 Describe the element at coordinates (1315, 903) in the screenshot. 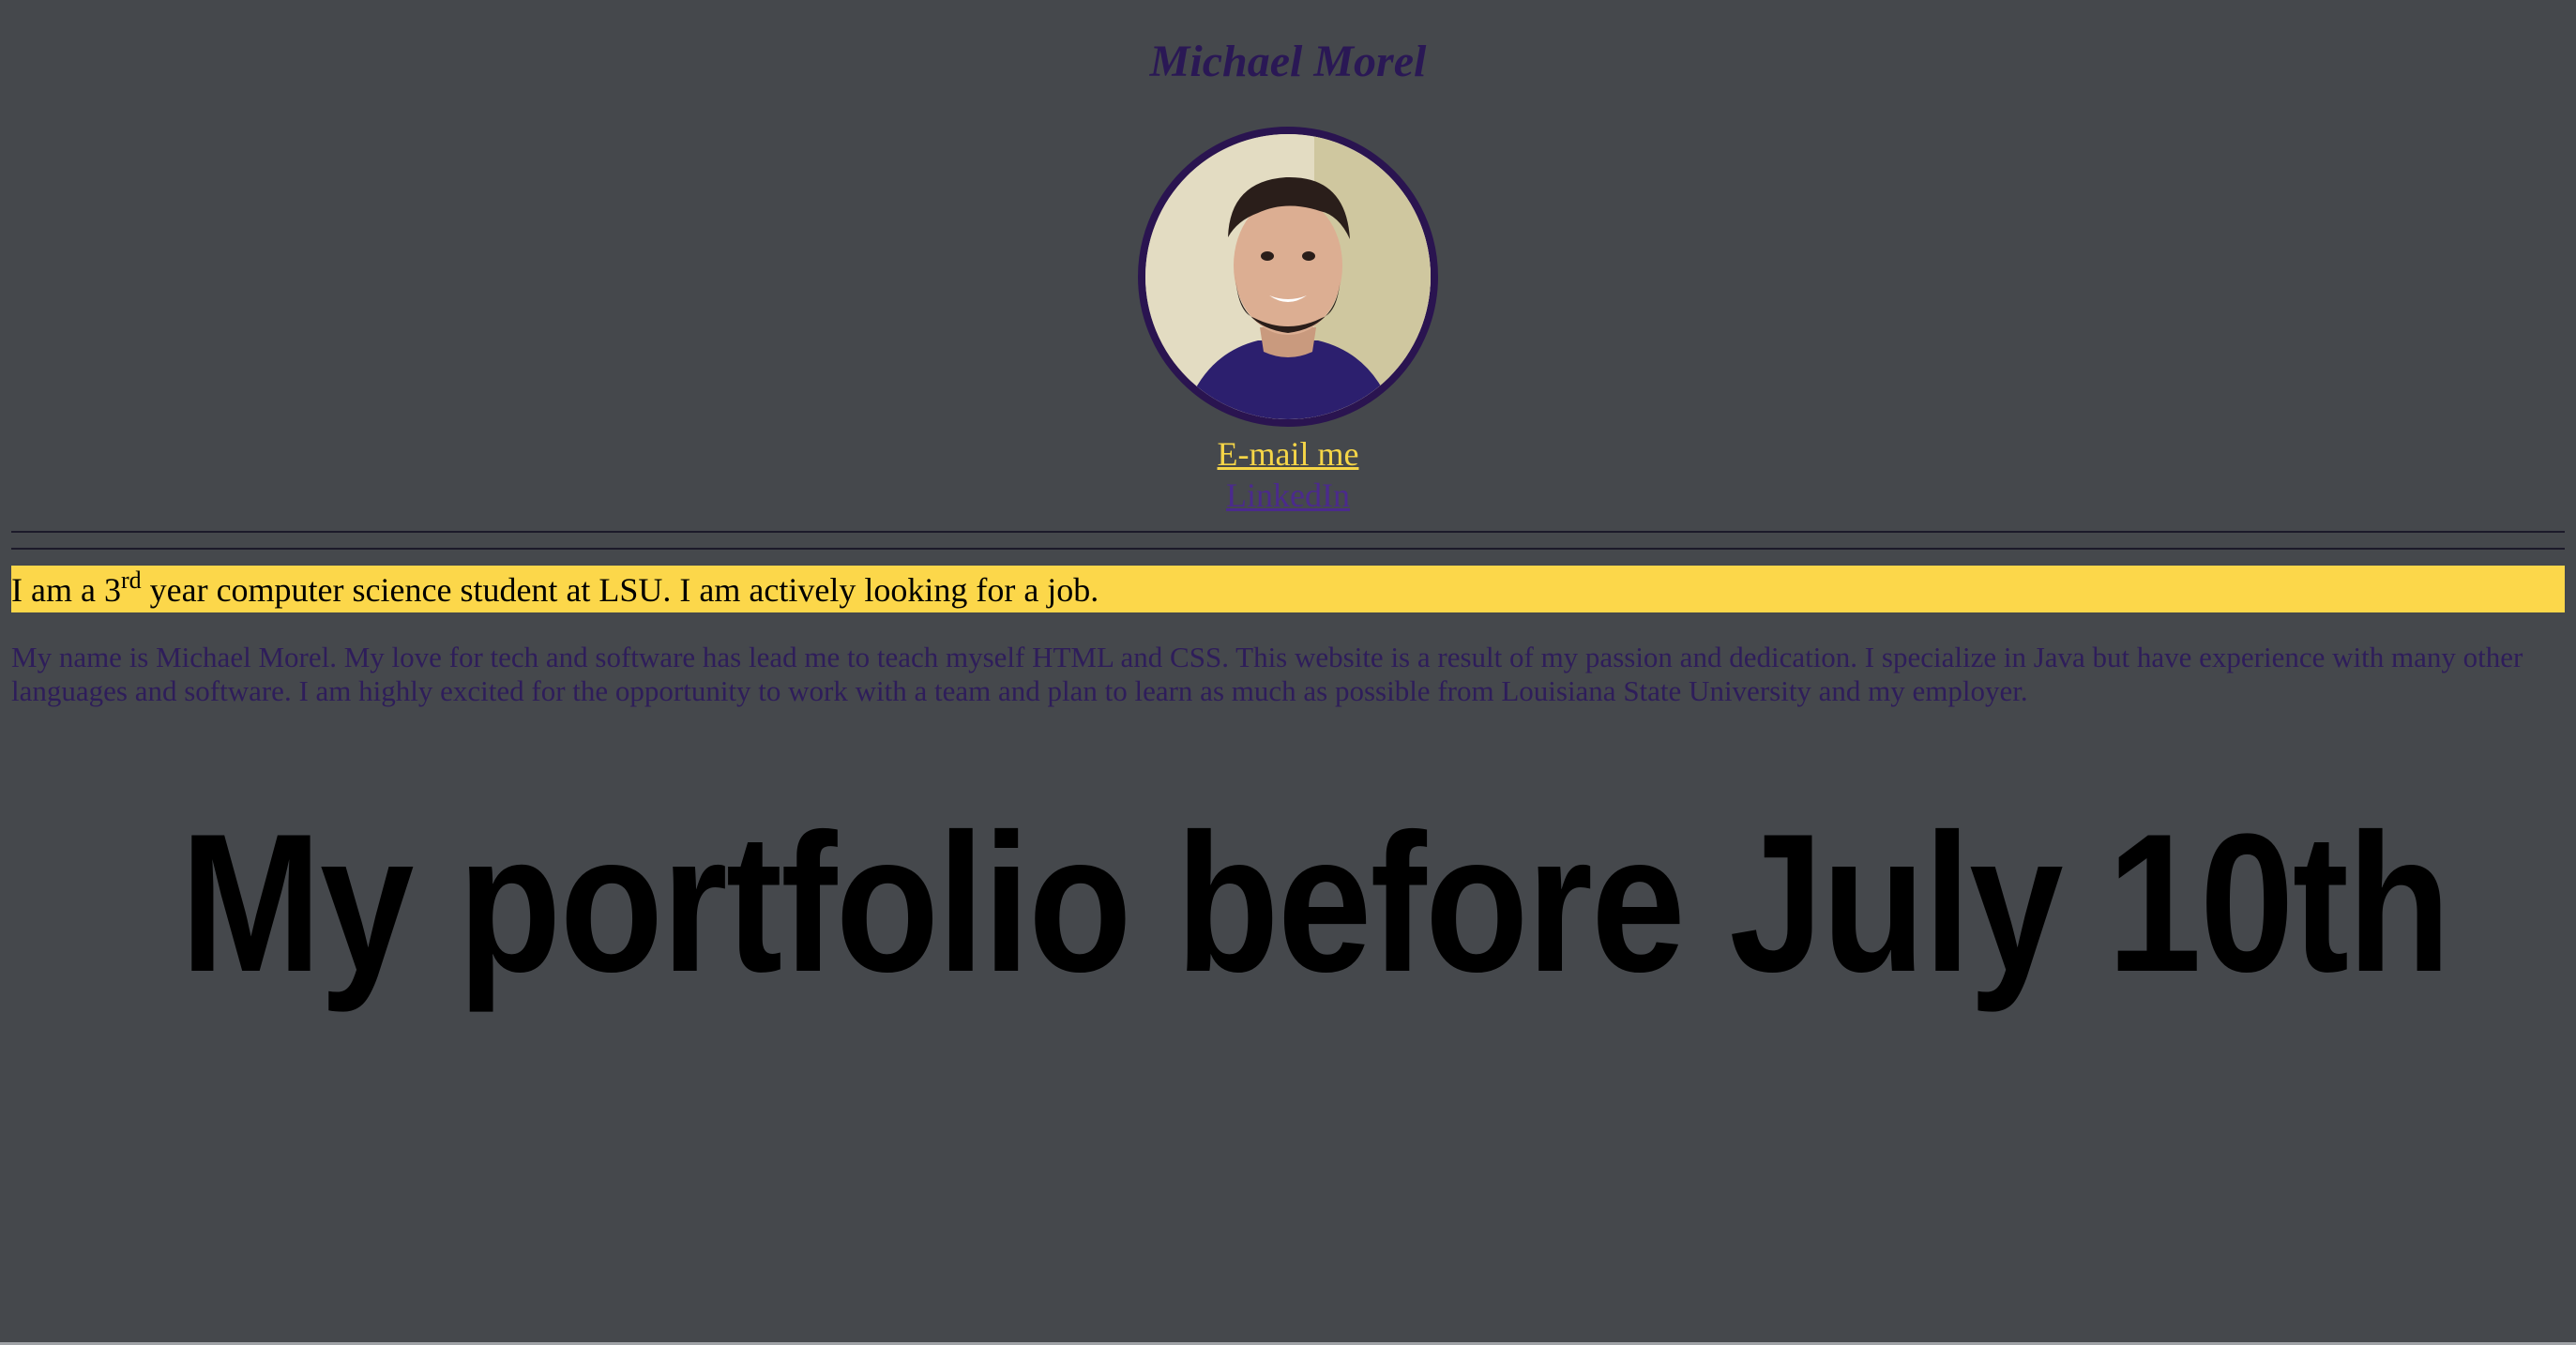

I see `portfolio-heading: My portfolio before July 10th` at that location.